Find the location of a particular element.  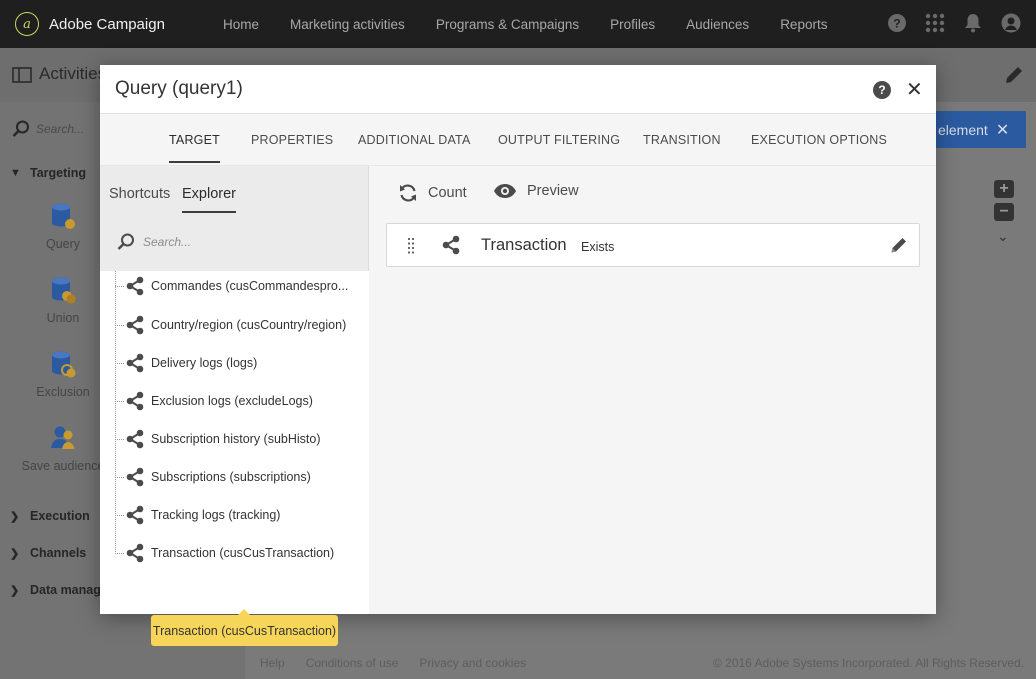

section-data-management: ❯ Data manage is located at coordinates (59, 590).